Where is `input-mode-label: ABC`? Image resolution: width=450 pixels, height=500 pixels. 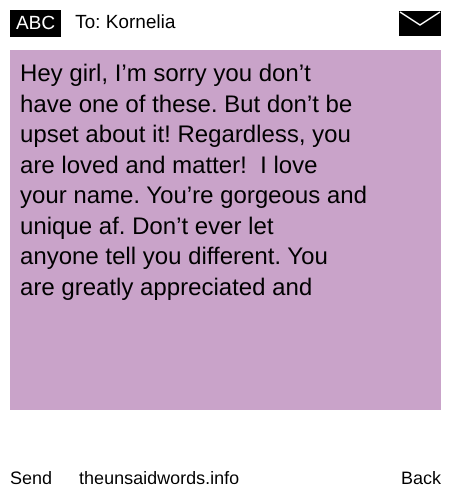 input-mode-label: ABC is located at coordinates (36, 23).